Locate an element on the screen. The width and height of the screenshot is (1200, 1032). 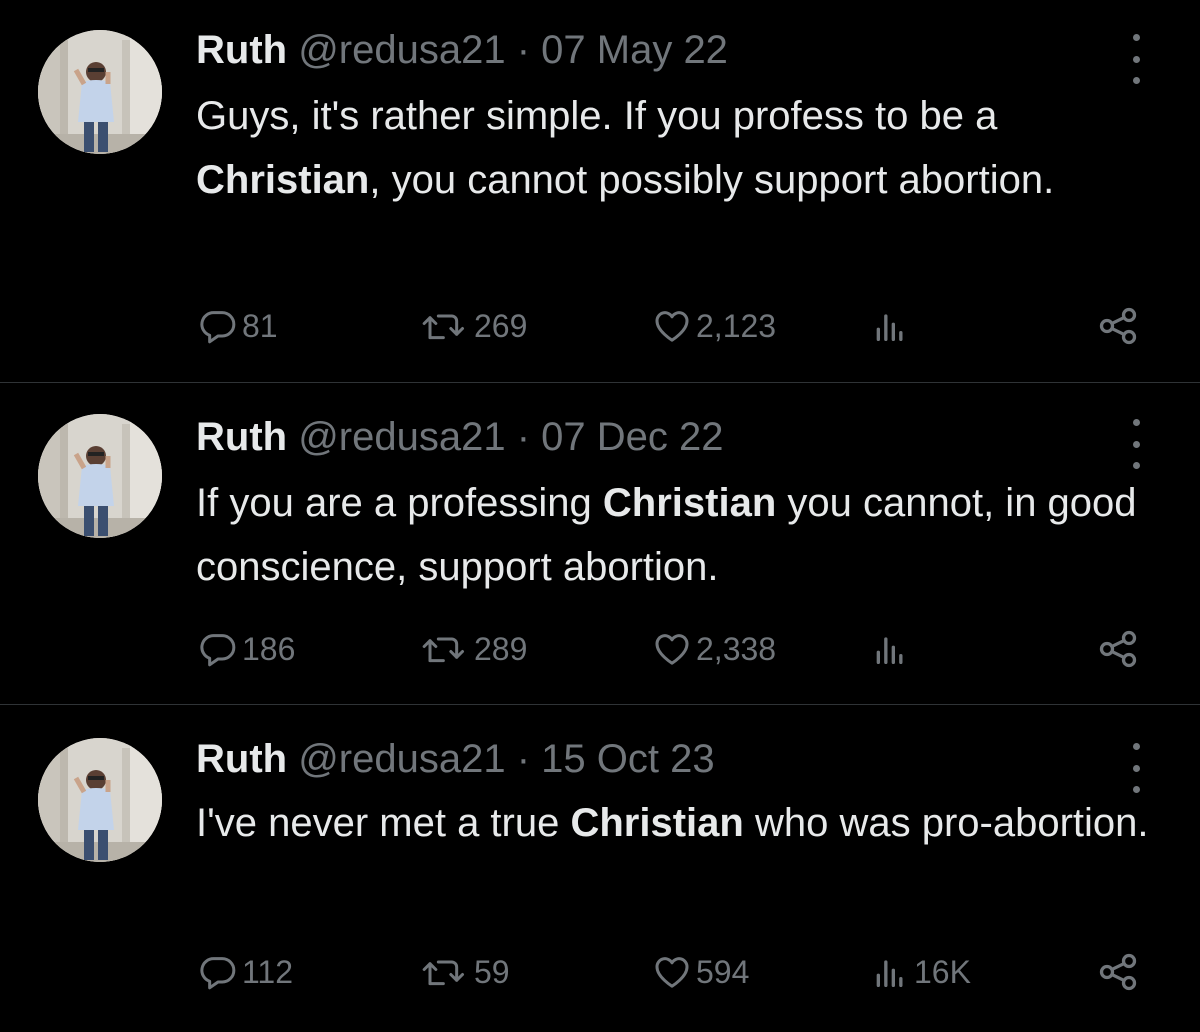
like-count: 594 is located at coordinates (723, 971).